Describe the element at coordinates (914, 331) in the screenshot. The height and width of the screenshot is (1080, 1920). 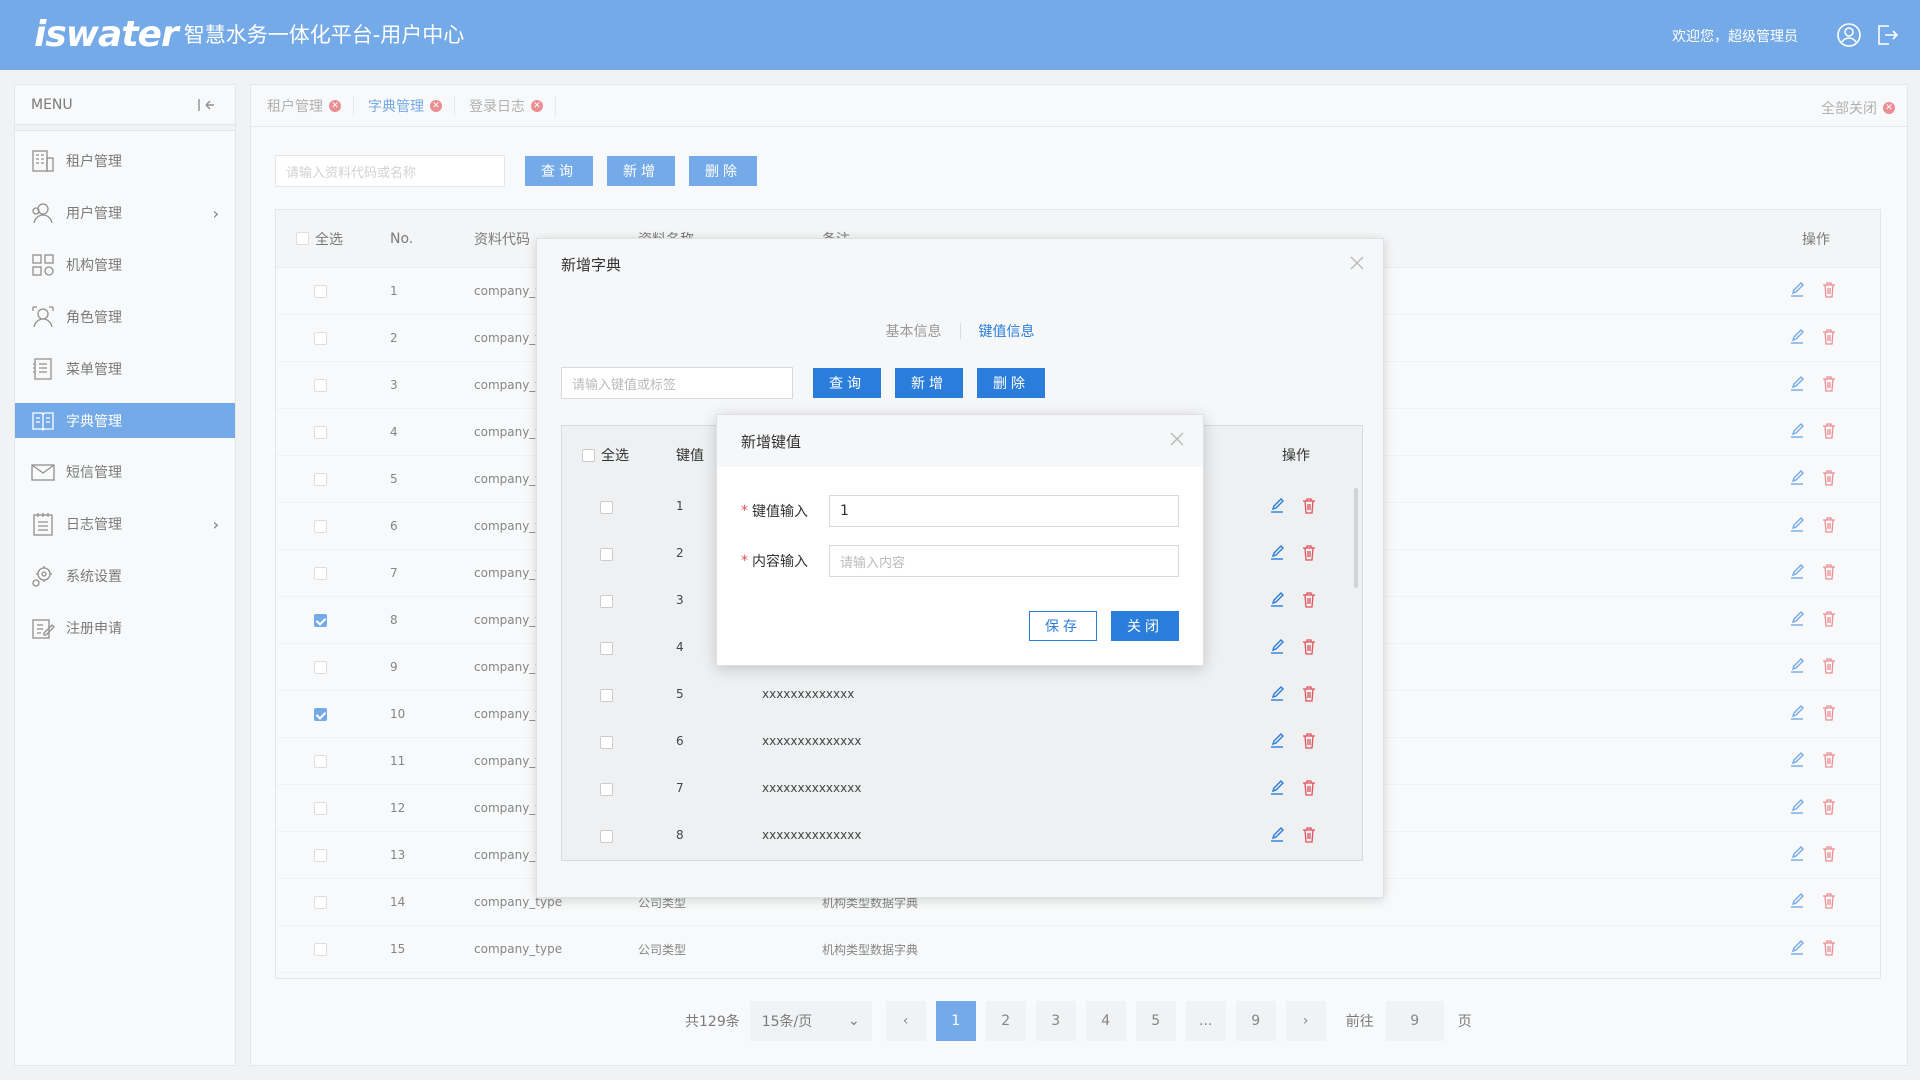
I see `subtab-basic-info: 基本信息` at that location.